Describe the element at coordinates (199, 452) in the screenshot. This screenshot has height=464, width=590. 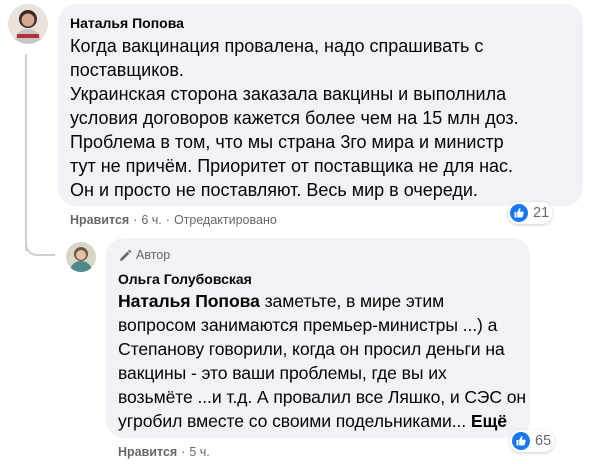
I see `reply-time: 5 ч.` at that location.